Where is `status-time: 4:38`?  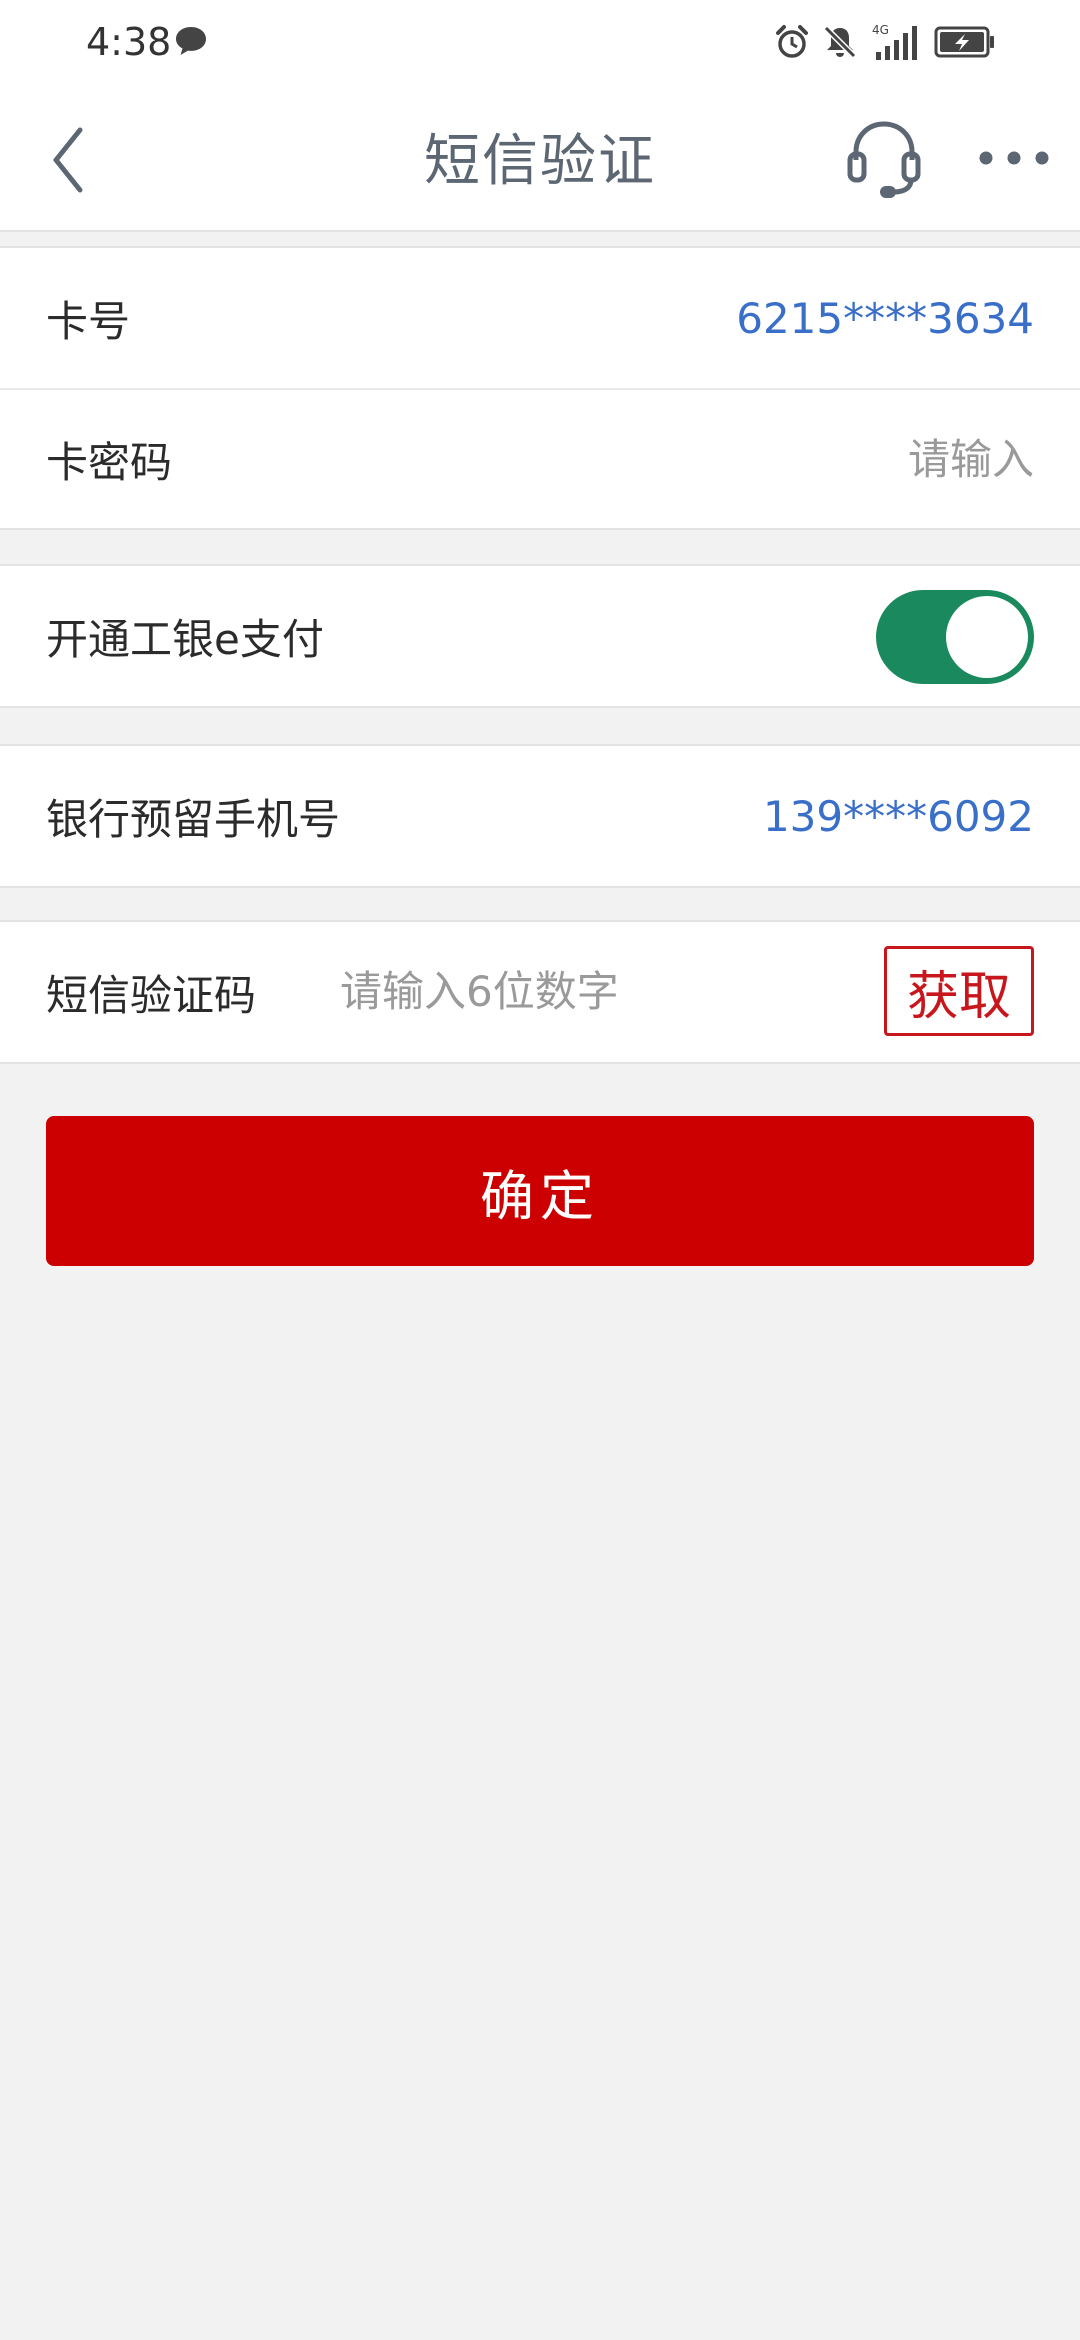
status-time: 4:38 is located at coordinates (129, 42).